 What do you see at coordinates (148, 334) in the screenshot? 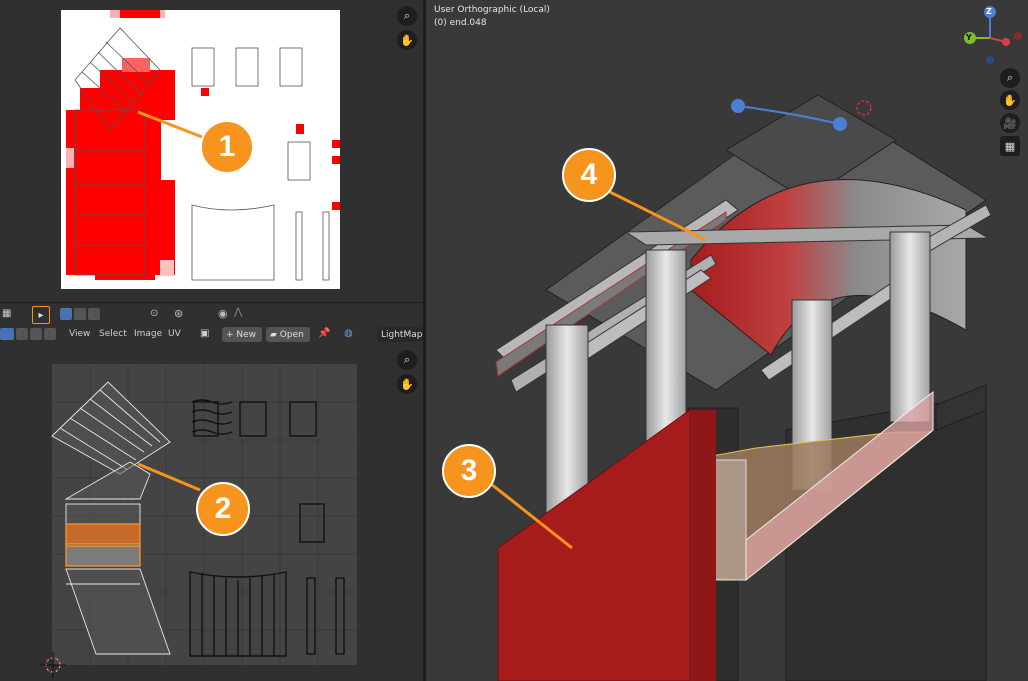
I see `menu-image: Image` at bounding box center [148, 334].